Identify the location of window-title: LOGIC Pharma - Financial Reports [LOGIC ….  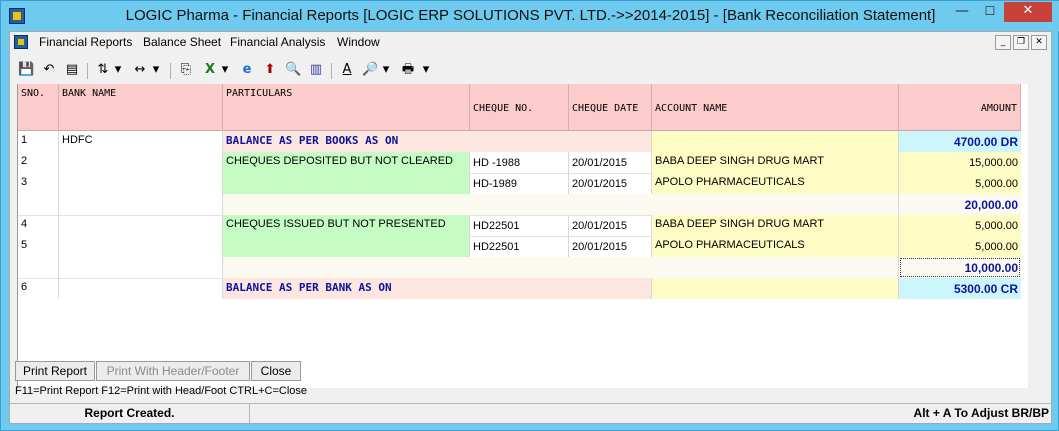
(530, 15).